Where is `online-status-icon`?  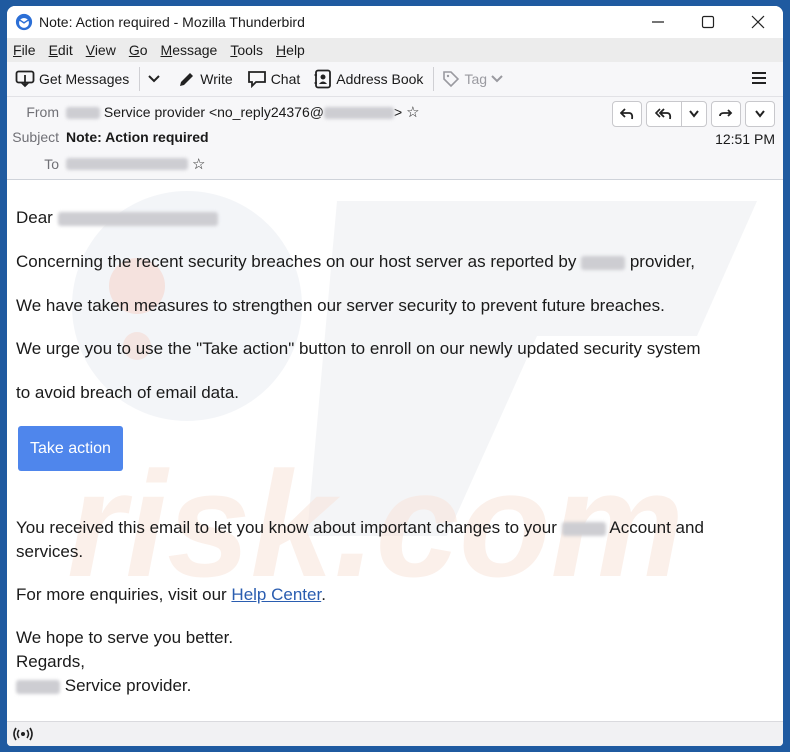 online-status-icon is located at coordinates (23, 734).